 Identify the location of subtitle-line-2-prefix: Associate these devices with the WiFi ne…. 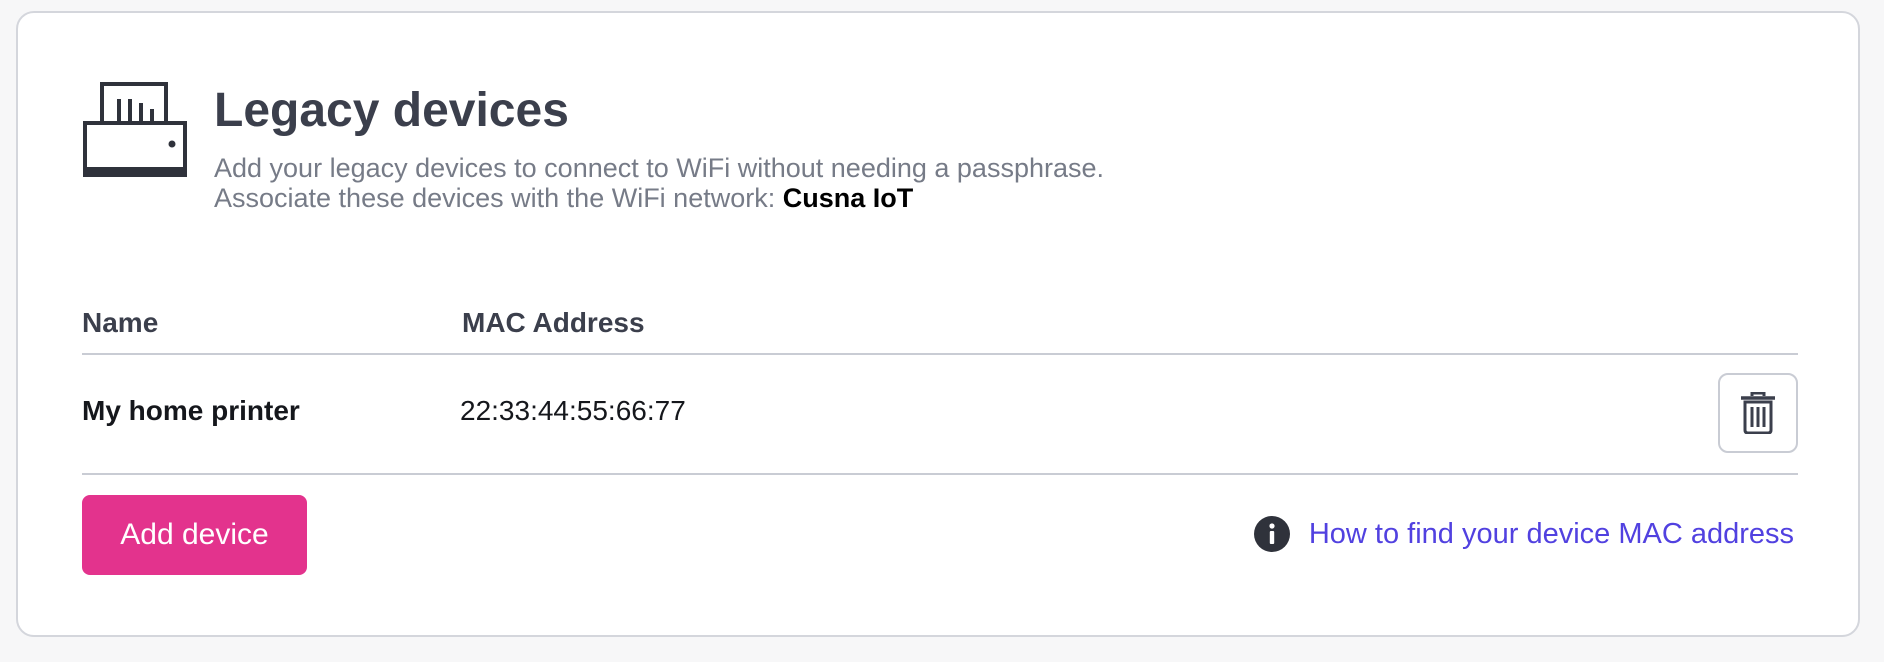
(495, 198).